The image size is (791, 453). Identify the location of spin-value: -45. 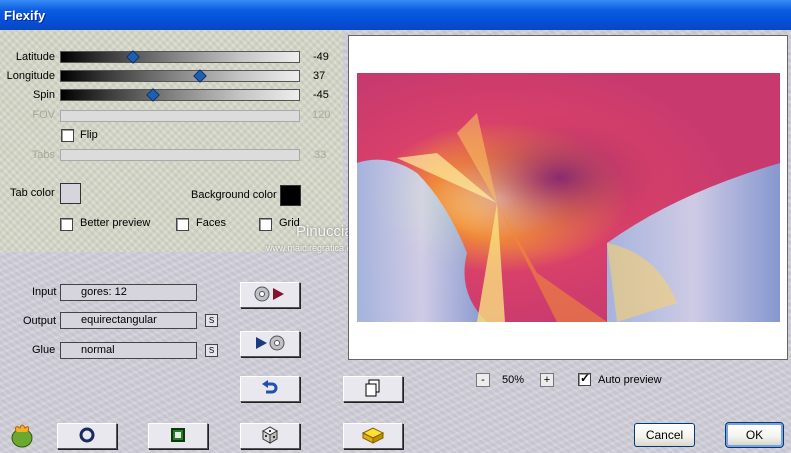
(321, 95).